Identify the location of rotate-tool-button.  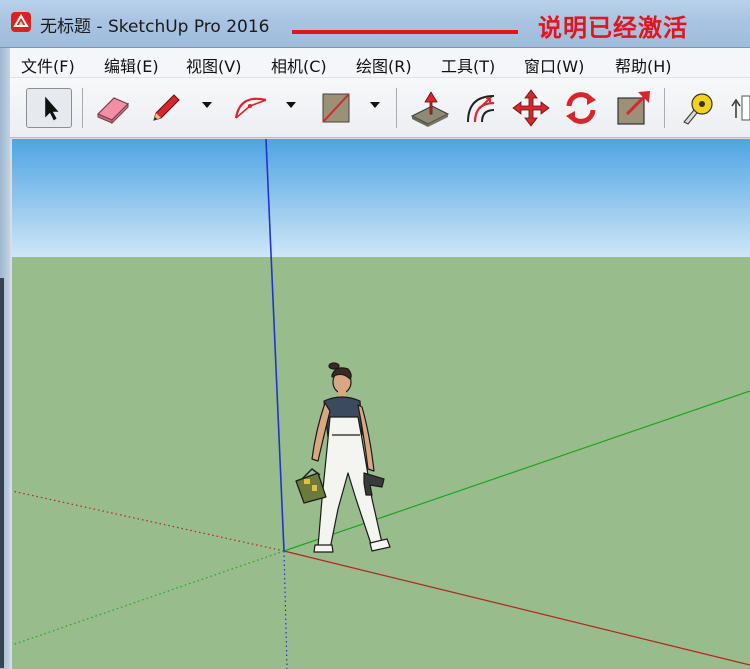
(581, 108).